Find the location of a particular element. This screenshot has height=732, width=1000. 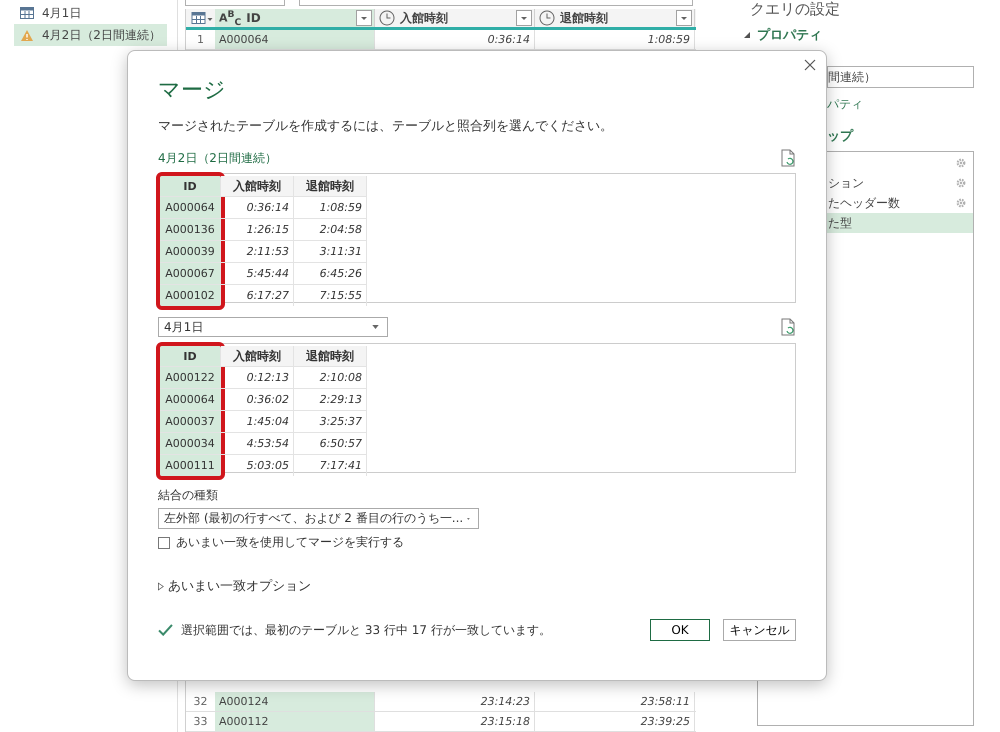

table-dropdown: 4月1日 is located at coordinates (273, 327).